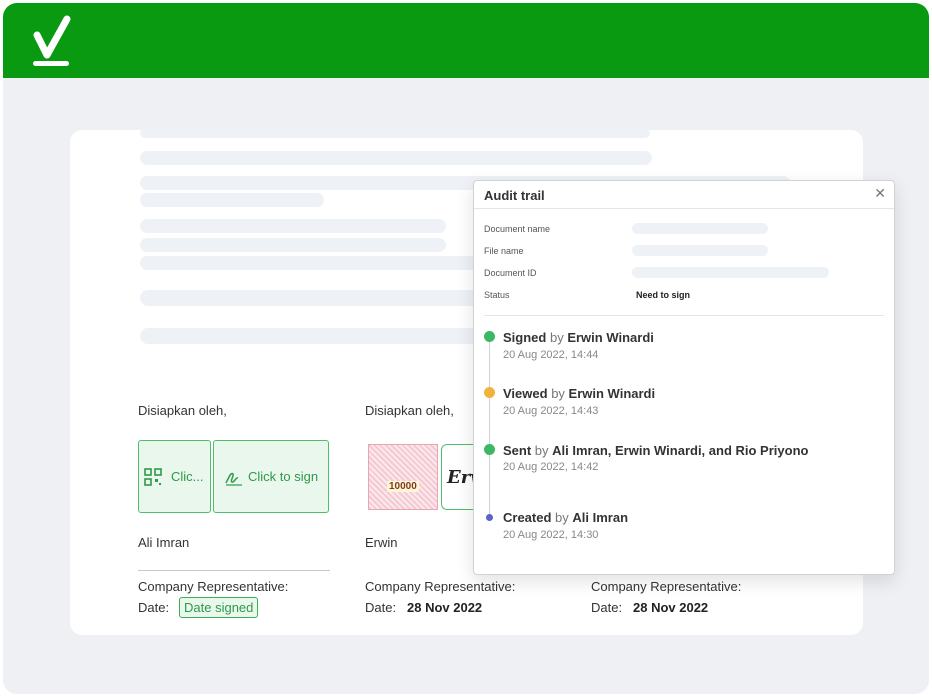  What do you see at coordinates (489, 427) in the screenshot?
I see `timeline-line` at bounding box center [489, 427].